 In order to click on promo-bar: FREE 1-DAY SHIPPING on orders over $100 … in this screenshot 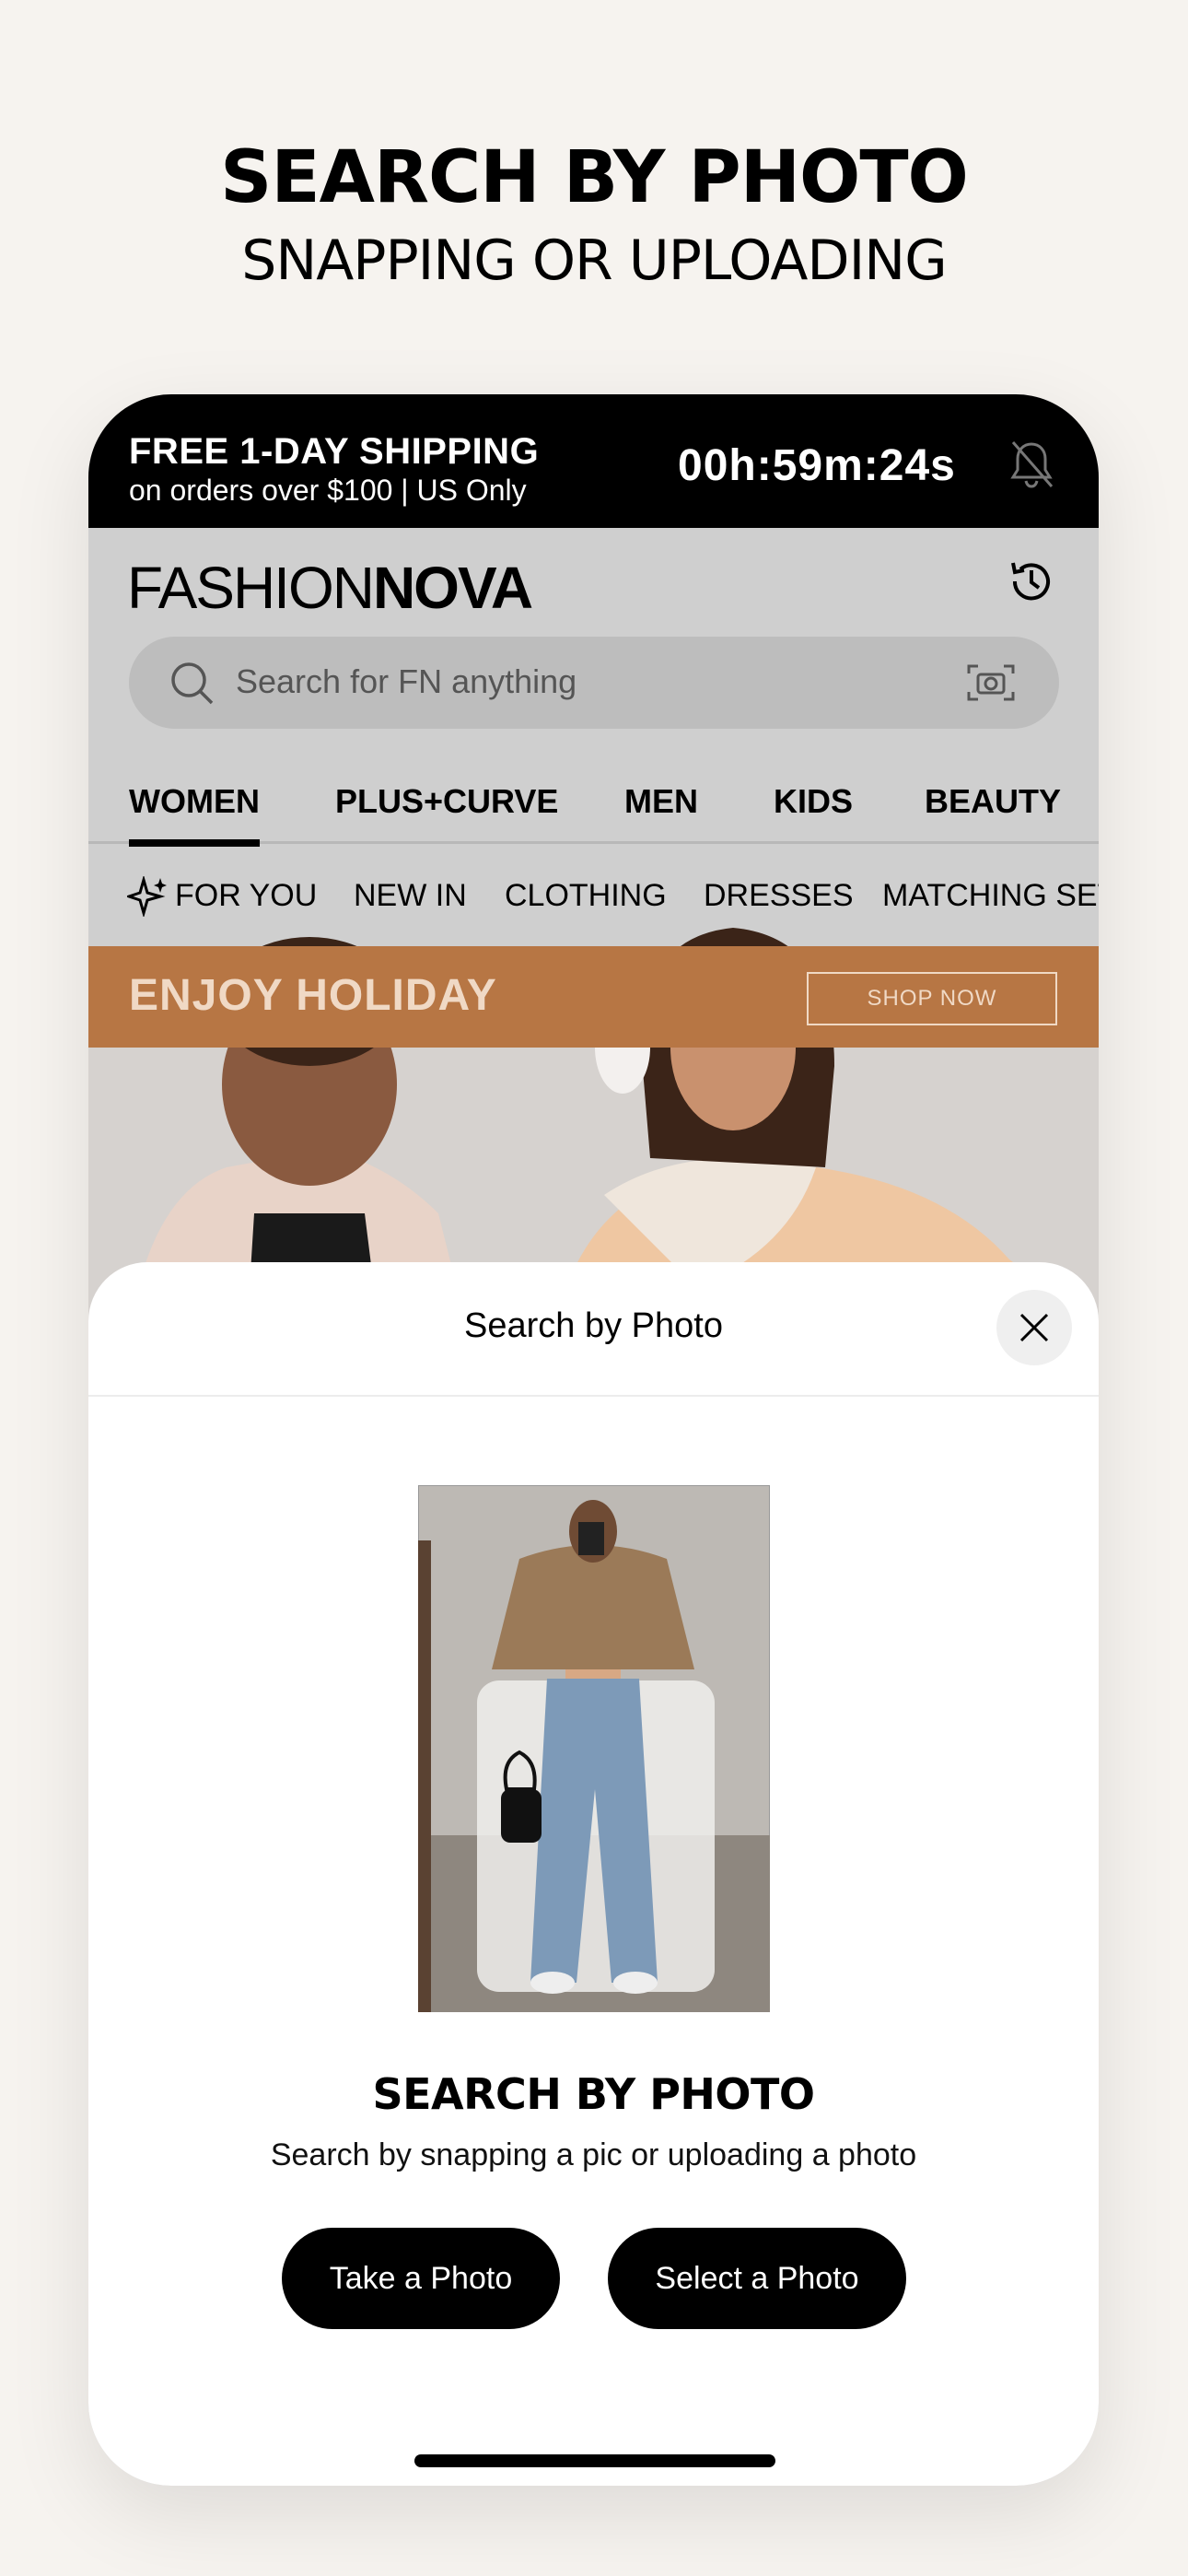, I will do `click(593, 461)`.